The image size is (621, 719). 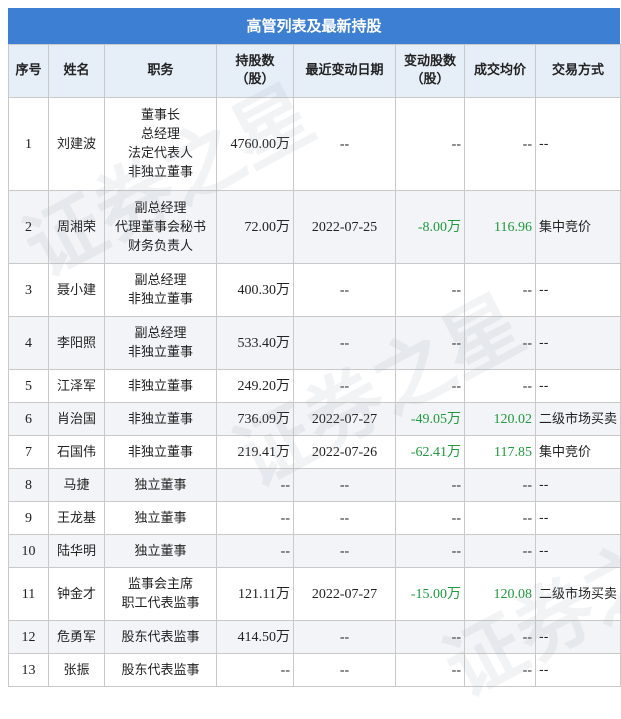 What do you see at coordinates (28, 485) in the screenshot?
I see `cell-seq: 8` at bounding box center [28, 485].